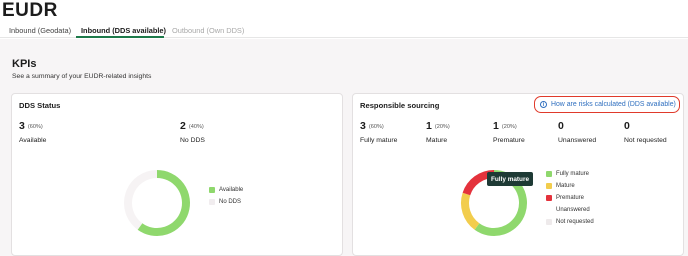 The width and height of the screenshot is (688, 256). Describe the element at coordinates (40, 30) in the screenshot. I see `tab-inbound-geodata: Inbound (Geodata)` at that location.